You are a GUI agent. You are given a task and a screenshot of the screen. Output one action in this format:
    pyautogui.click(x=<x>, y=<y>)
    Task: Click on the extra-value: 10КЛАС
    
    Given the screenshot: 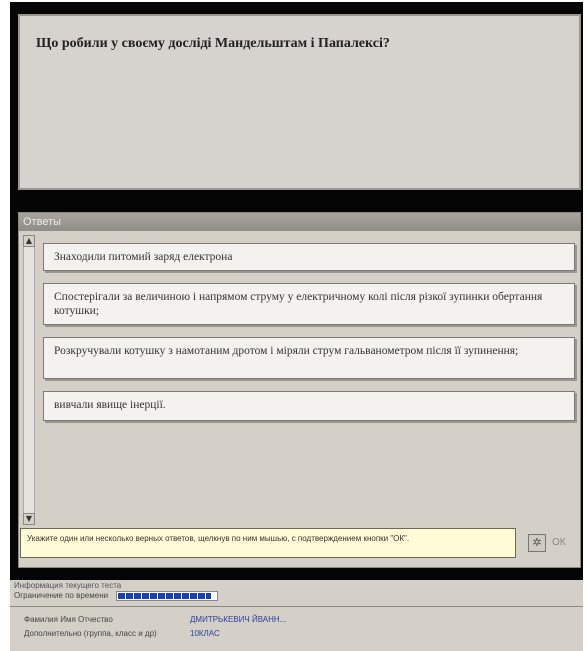 What is the action you would take?
    pyautogui.click(x=205, y=633)
    